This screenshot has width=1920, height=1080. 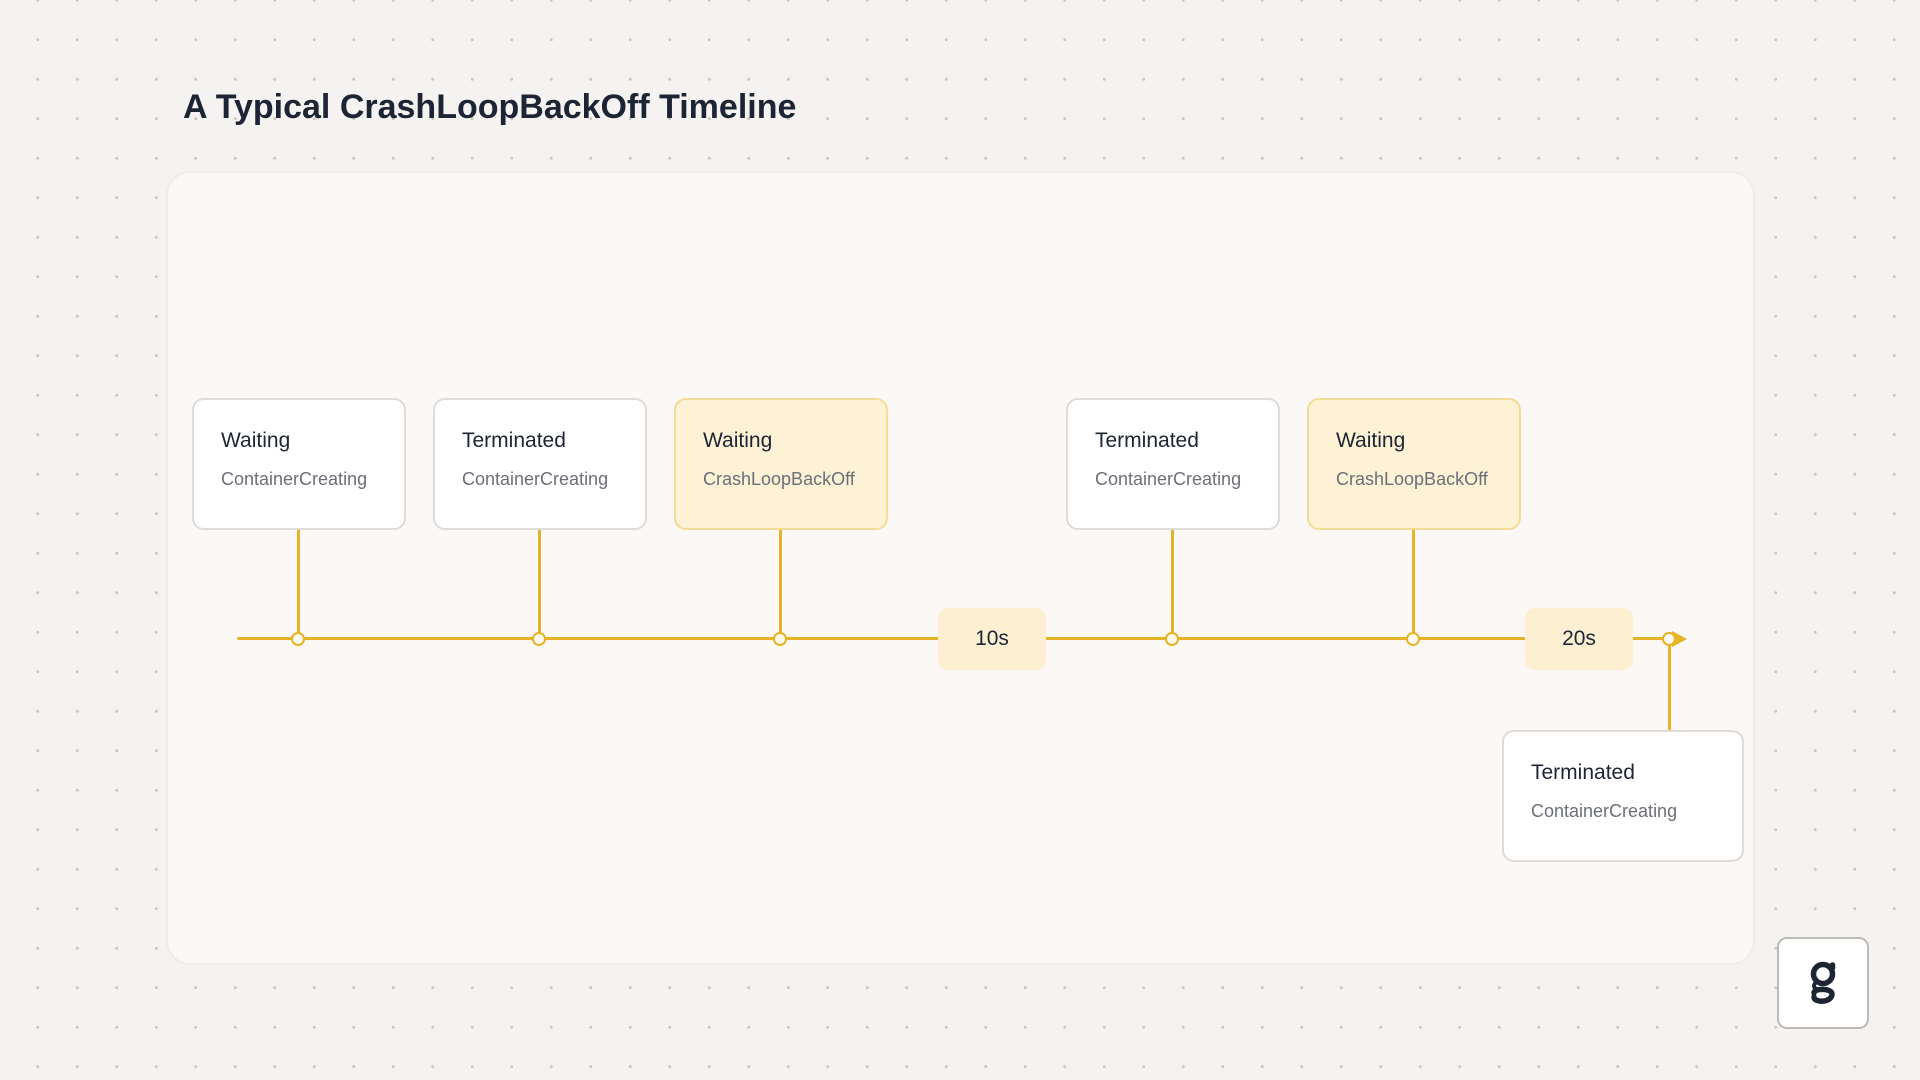 I want to click on logo-badge, so click(x=1823, y=983).